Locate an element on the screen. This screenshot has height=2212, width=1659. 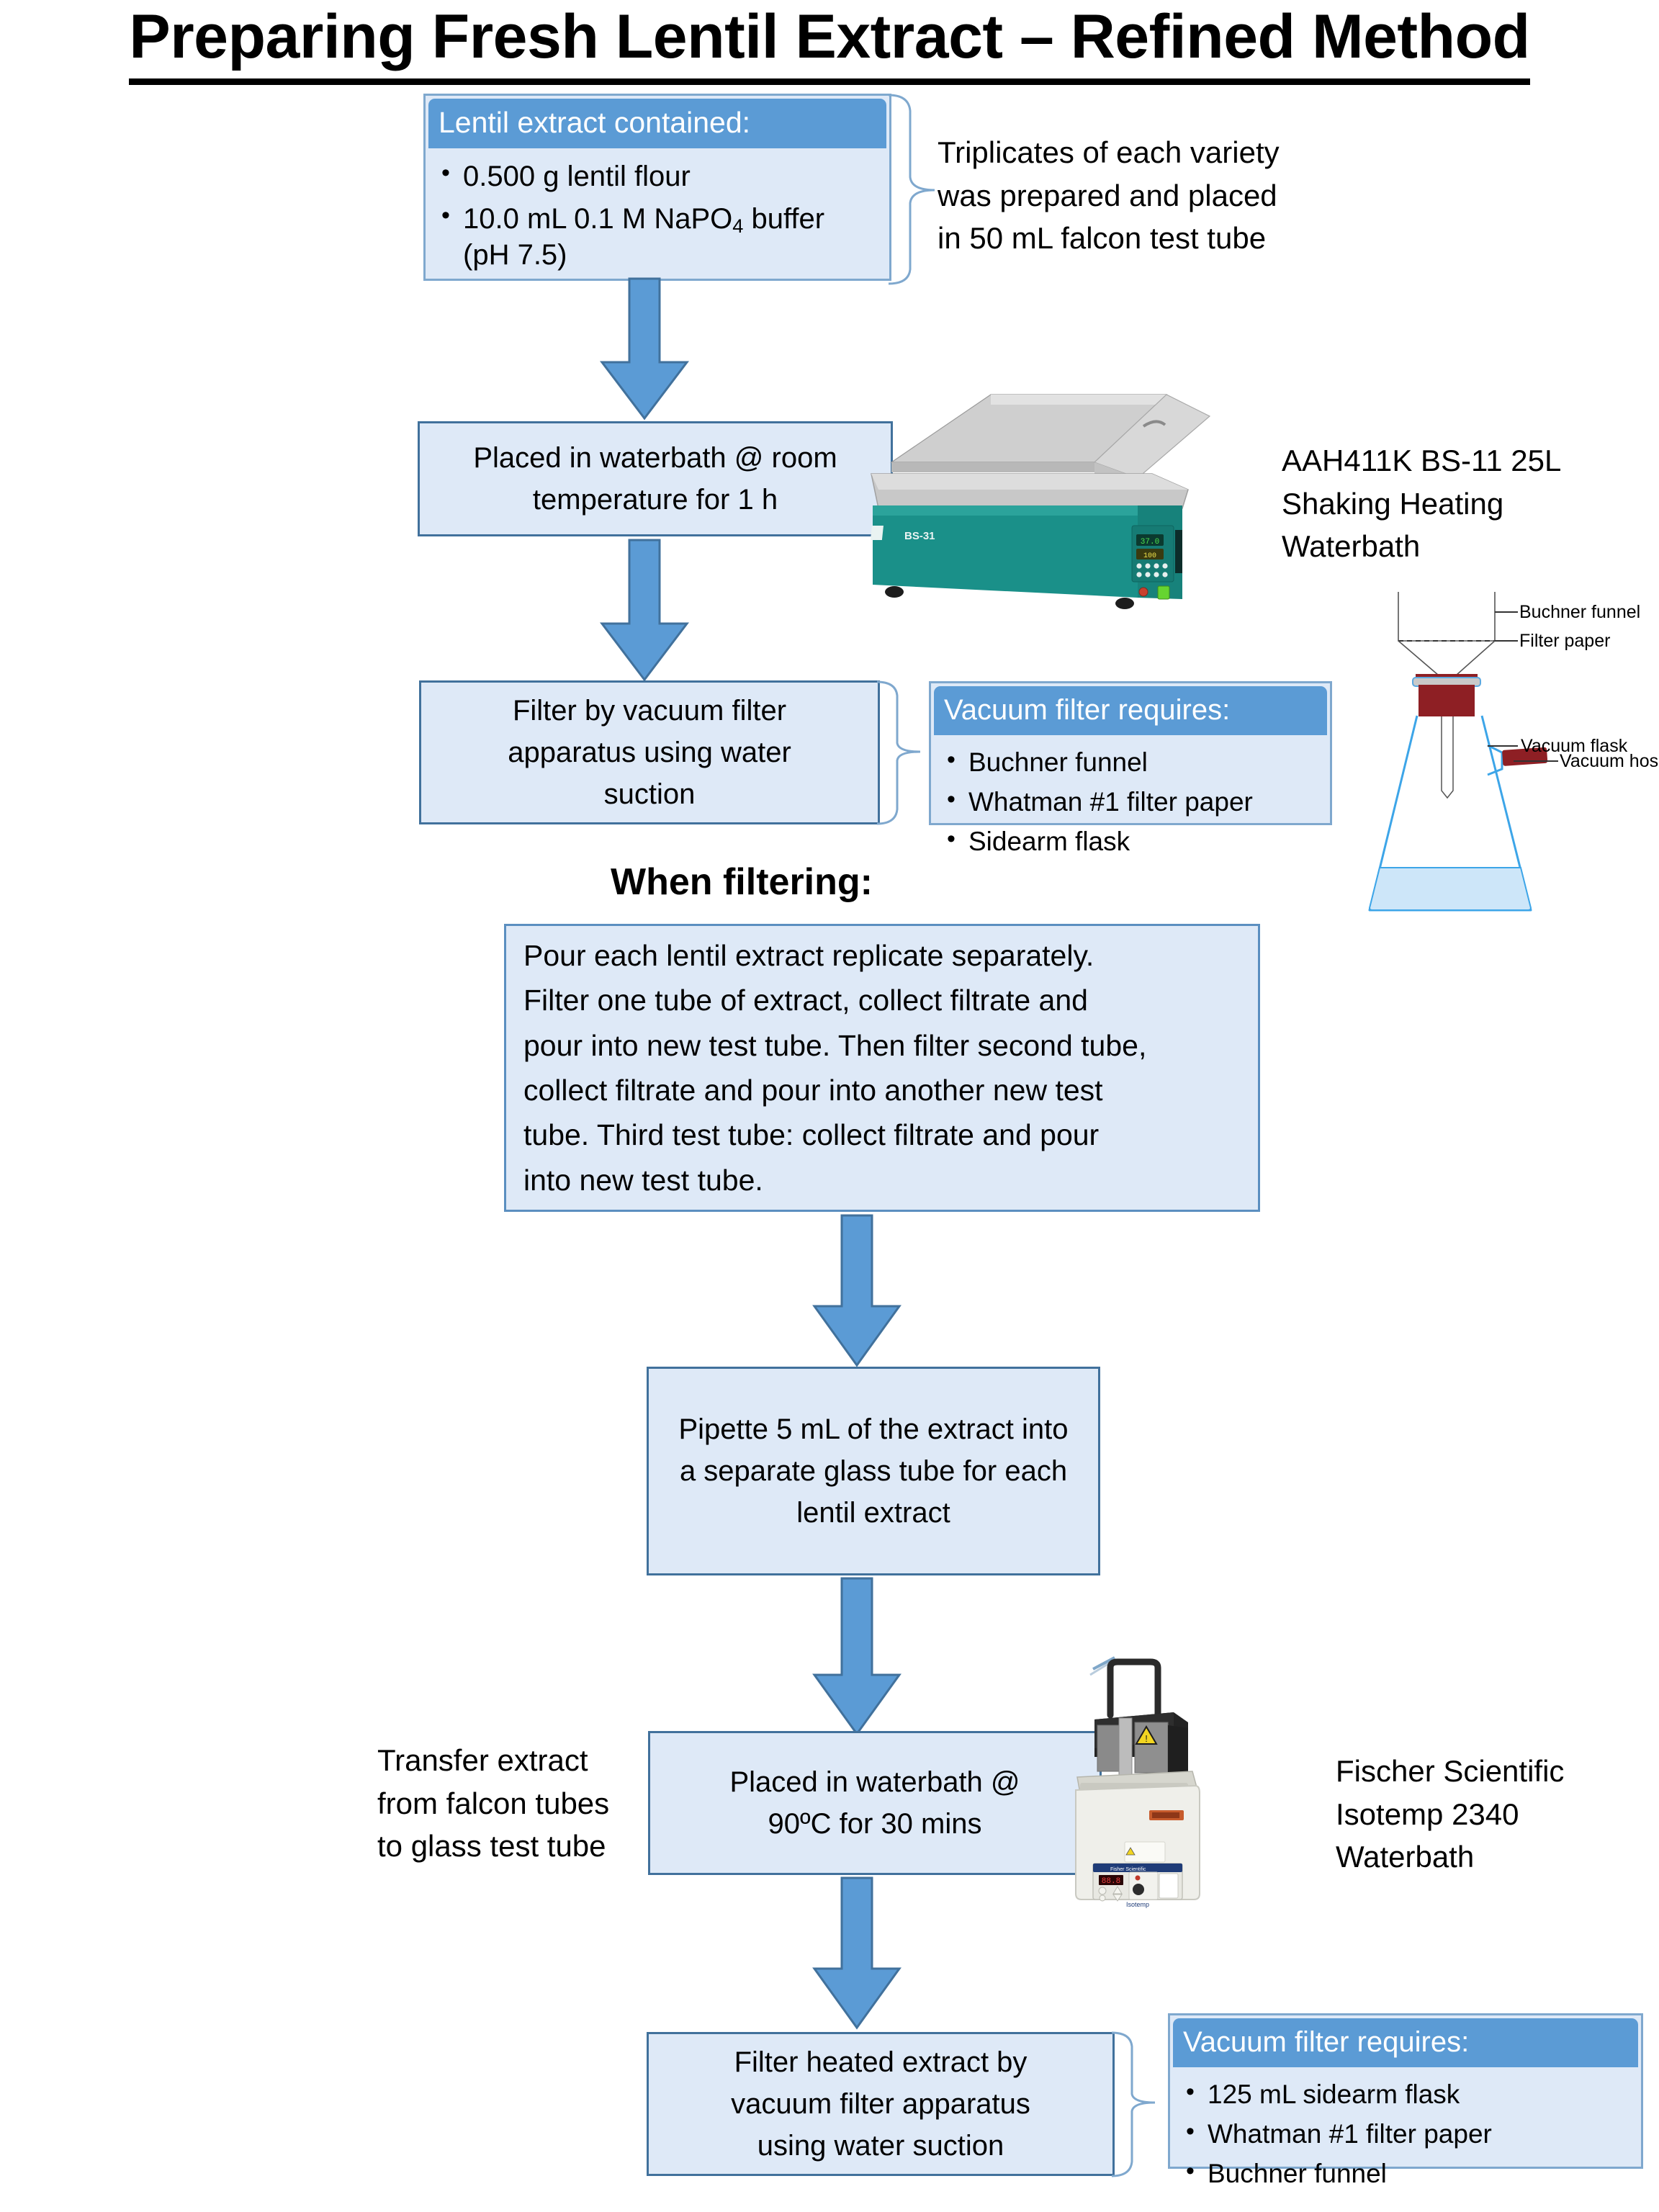
svg-text: Isotemp is located at coordinates (1137, 1905).